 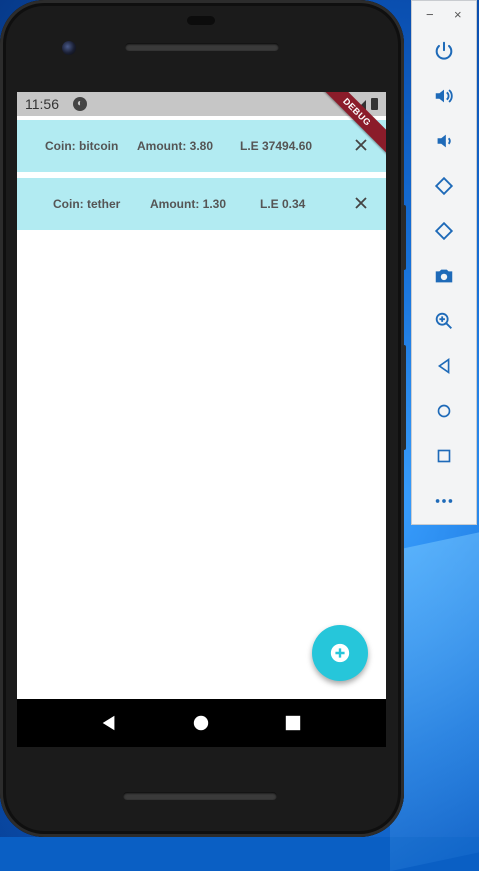 I want to click on top-speaker, so click(x=202, y=47).